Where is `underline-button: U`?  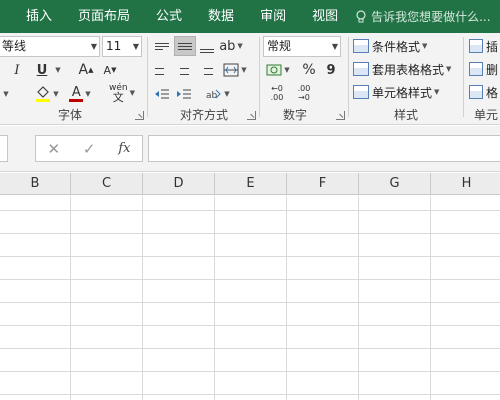
underline-button: U is located at coordinates (42, 70).